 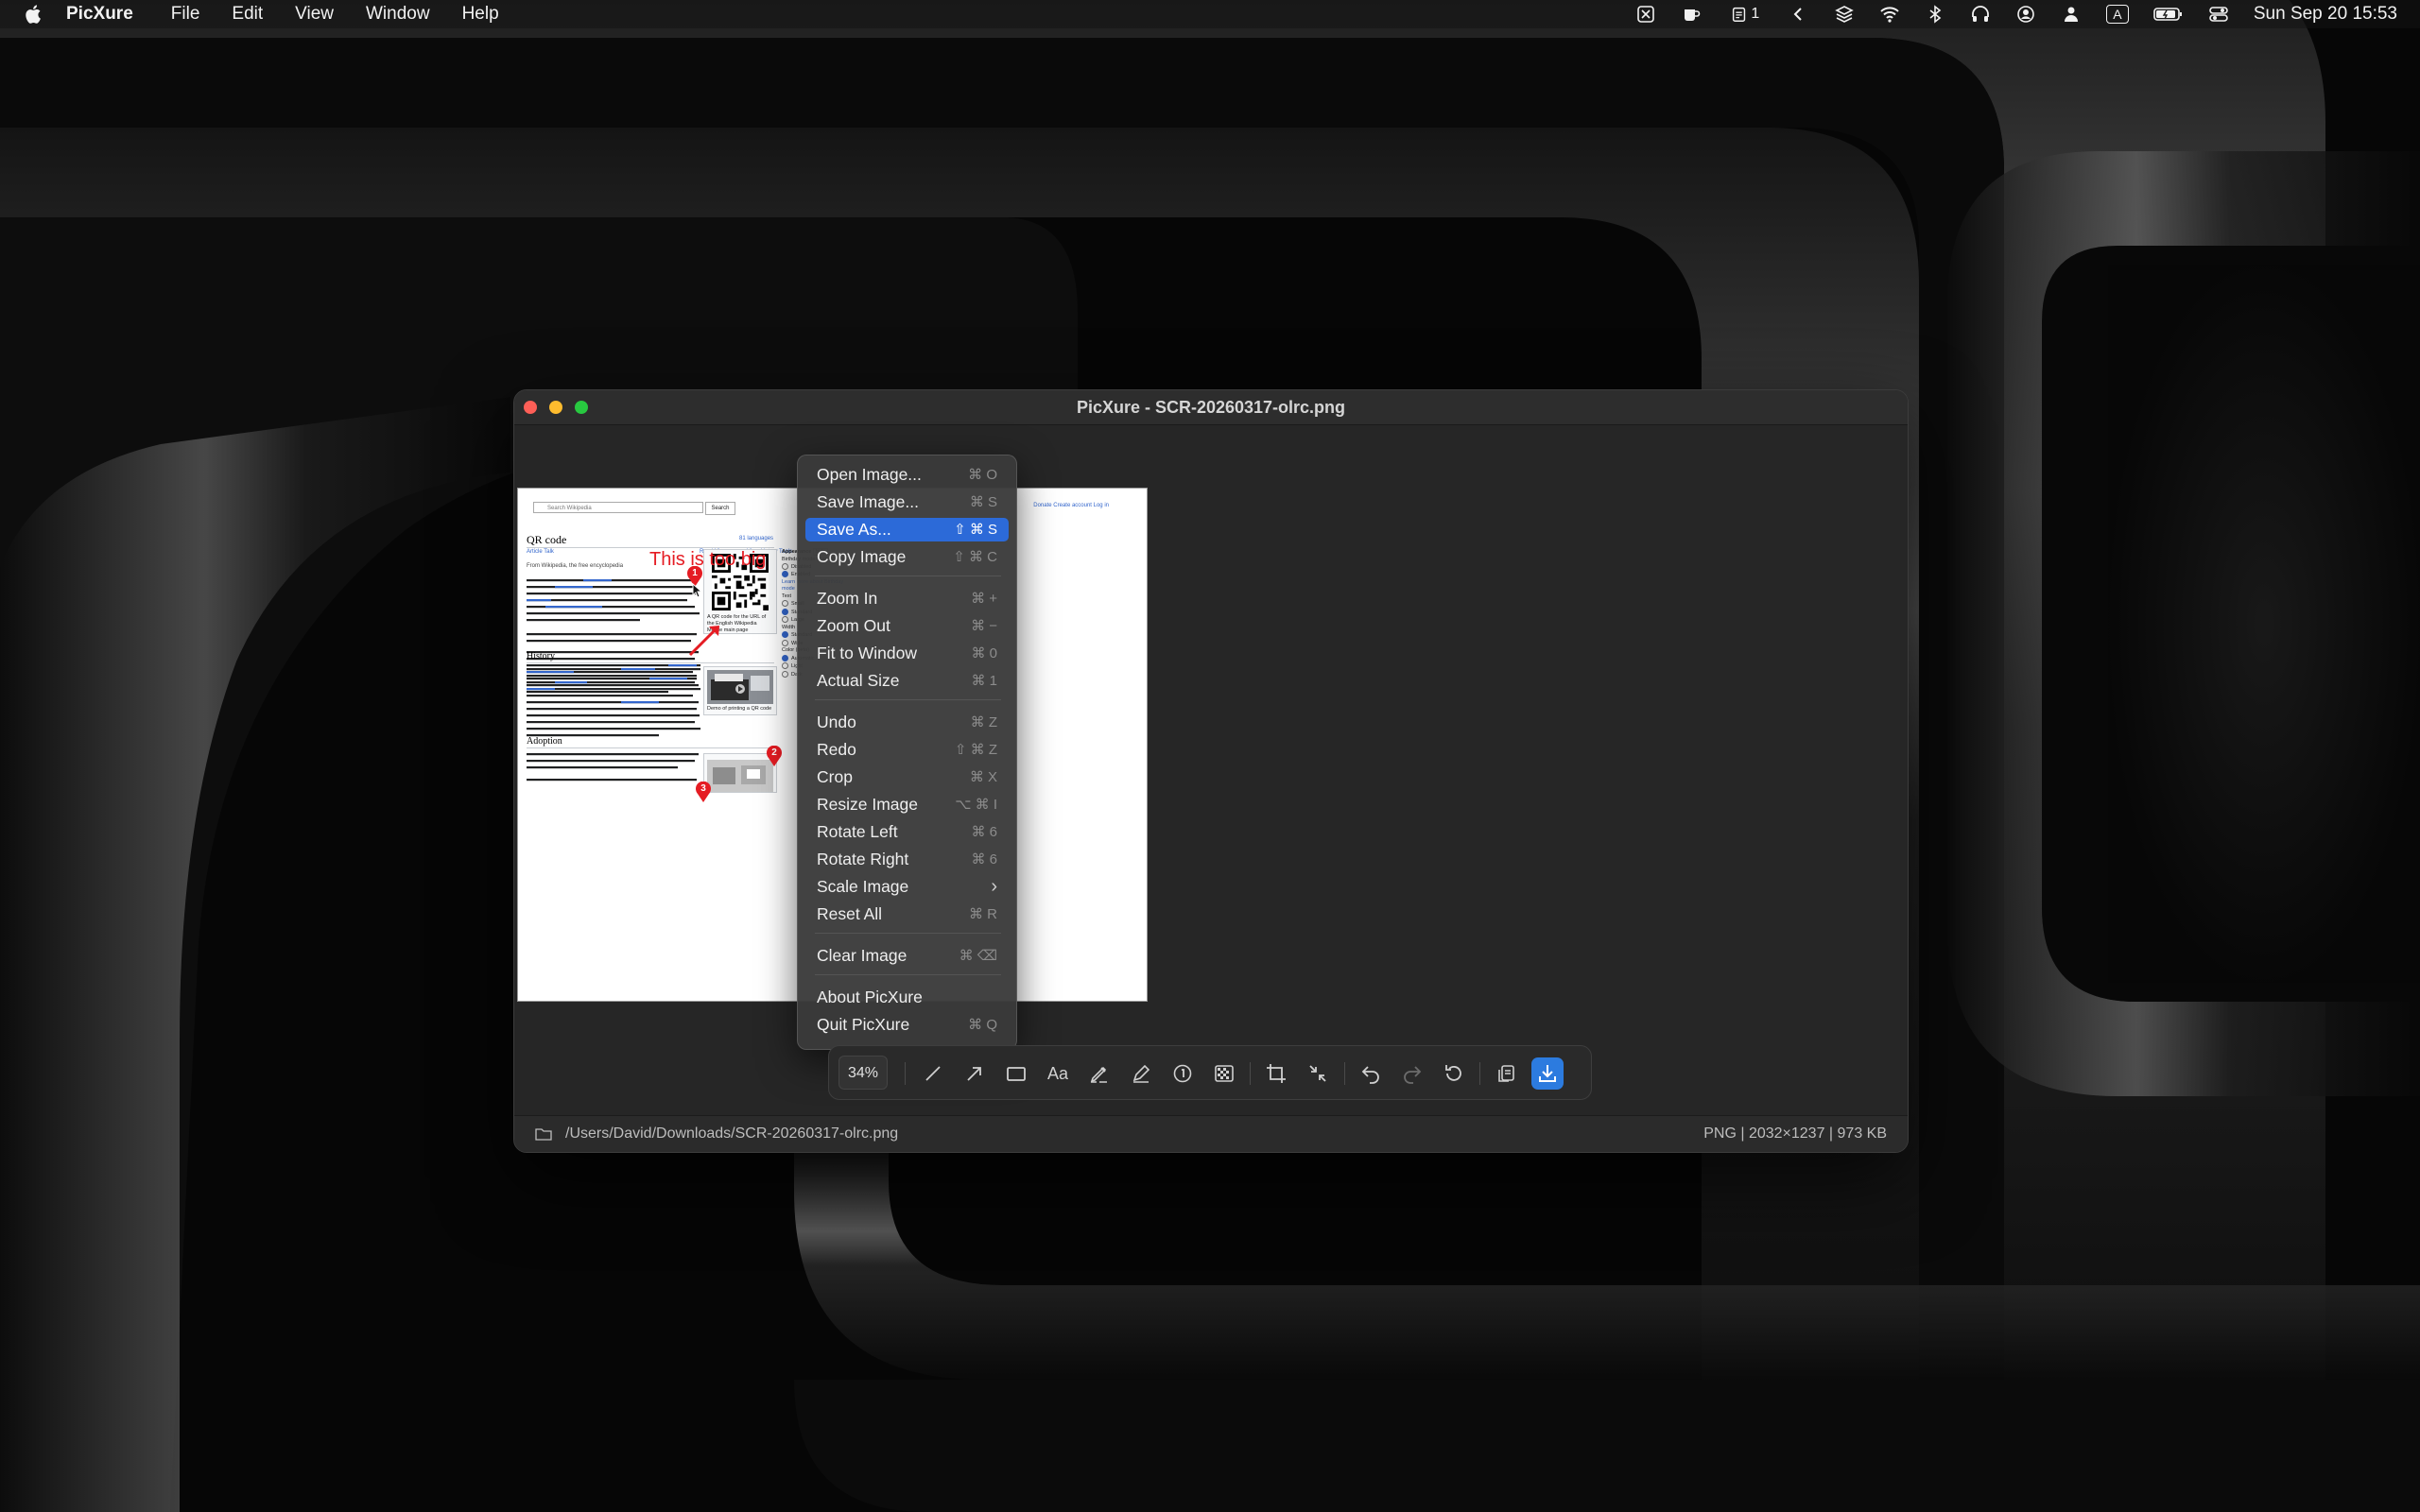 What do you see at coordinates (2168, 14) in the screenshot?
I see `battery-icon` at bounding box center [2168, 14].